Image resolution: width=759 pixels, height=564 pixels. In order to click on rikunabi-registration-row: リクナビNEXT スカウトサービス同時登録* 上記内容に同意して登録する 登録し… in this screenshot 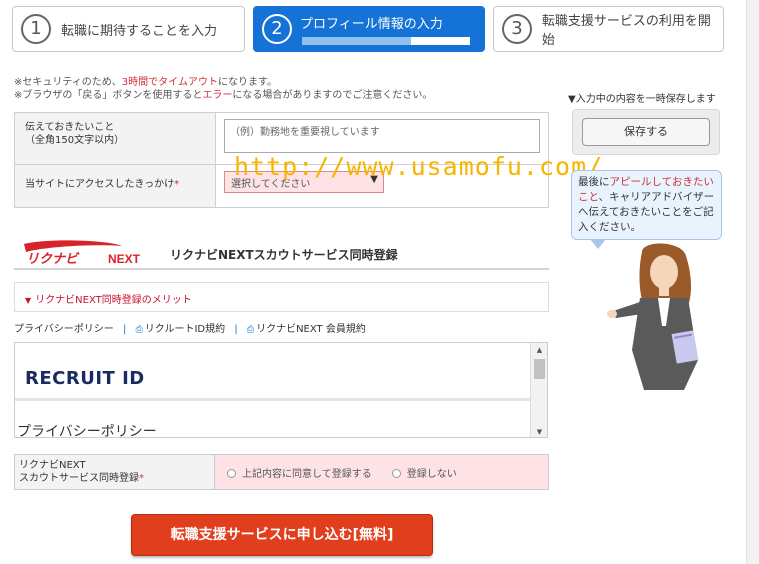, I will do `click(281, 472)`.